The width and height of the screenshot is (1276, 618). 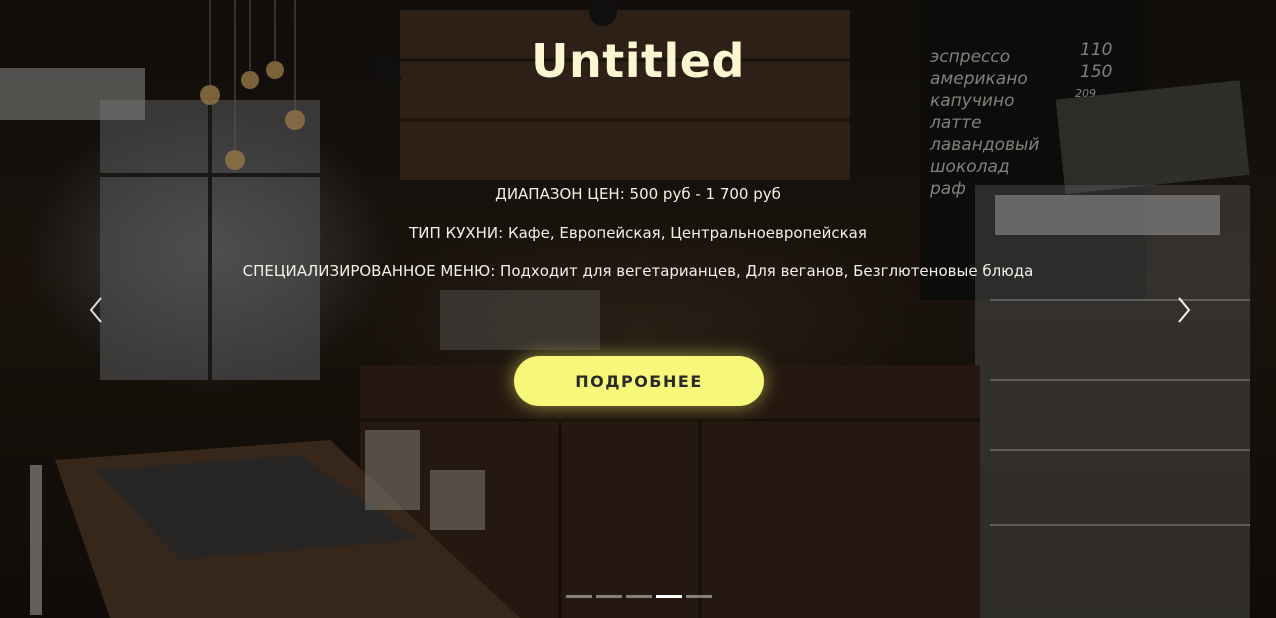 What do you see at coordinates (638, 61) in the screenshot?
I see `restaurant-title: Untitled` at bounding box center [638, 61].